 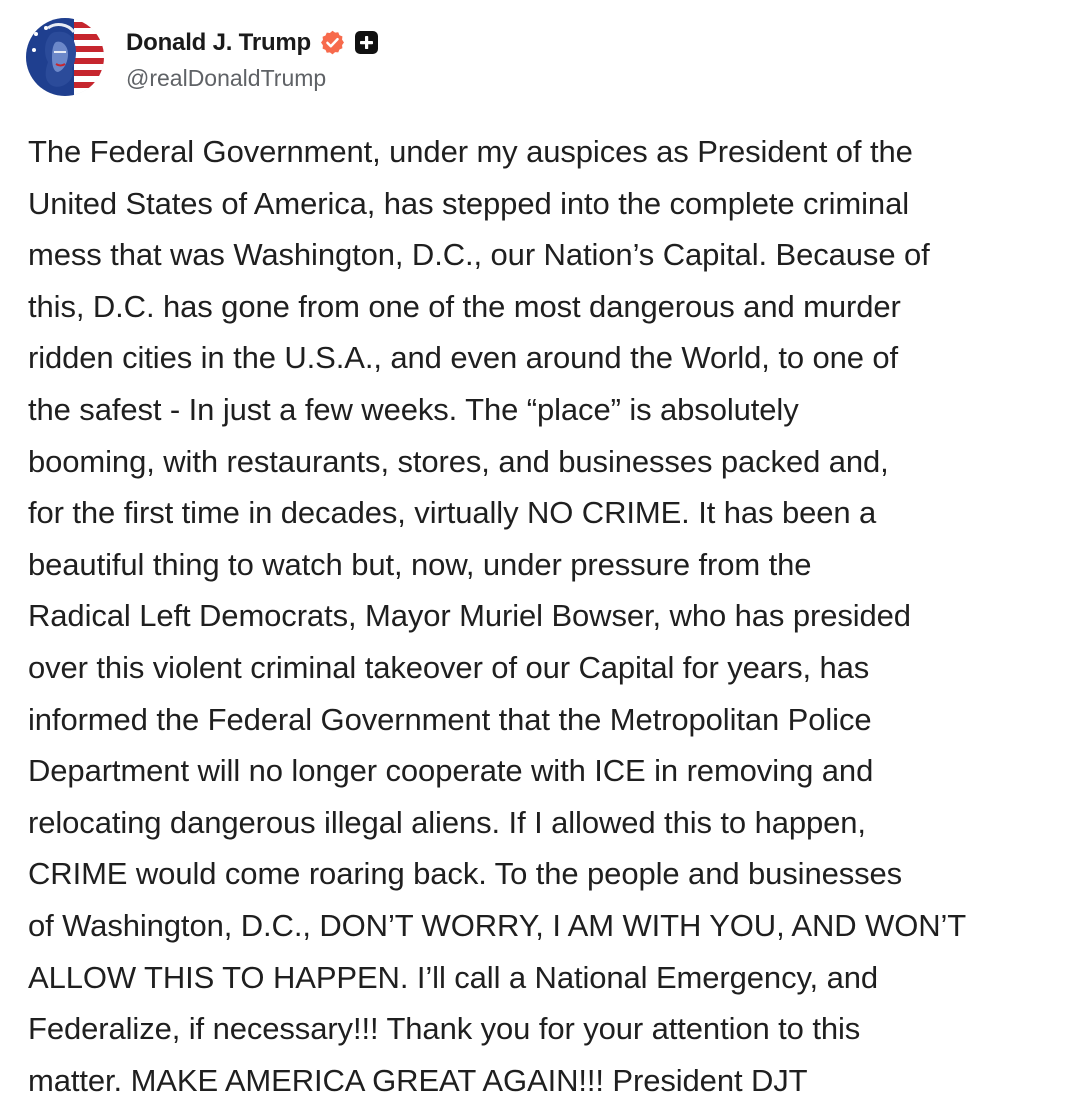 I want to click on author-display-name: Donald J. Trump, so click(x=218, y=43).